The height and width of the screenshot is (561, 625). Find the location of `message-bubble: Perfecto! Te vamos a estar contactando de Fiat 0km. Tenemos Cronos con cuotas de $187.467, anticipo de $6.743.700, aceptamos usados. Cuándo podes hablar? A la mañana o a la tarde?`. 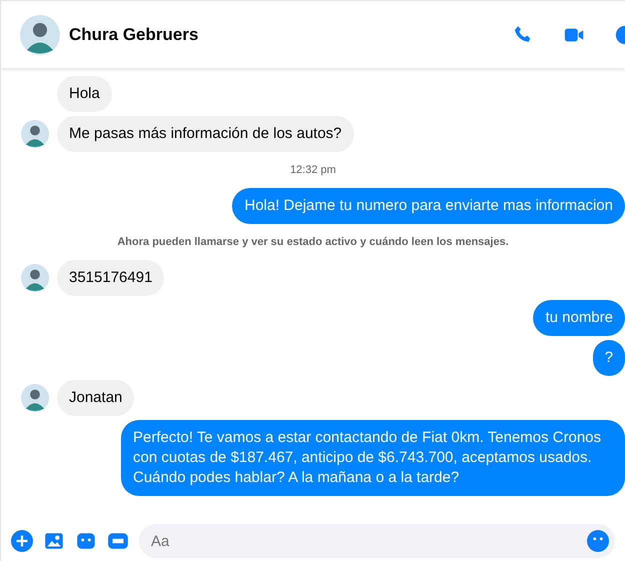

message-bubble: Perfecto! Te vamos a estar contactando de Fiat 0km. Tenemos Cronos con cuotas de $187.467, anticipo de $6.743.700, aceptamos usados. Cuándo podes hablar? A la mañana o a la tarde? is located at coordinates (373, 458).